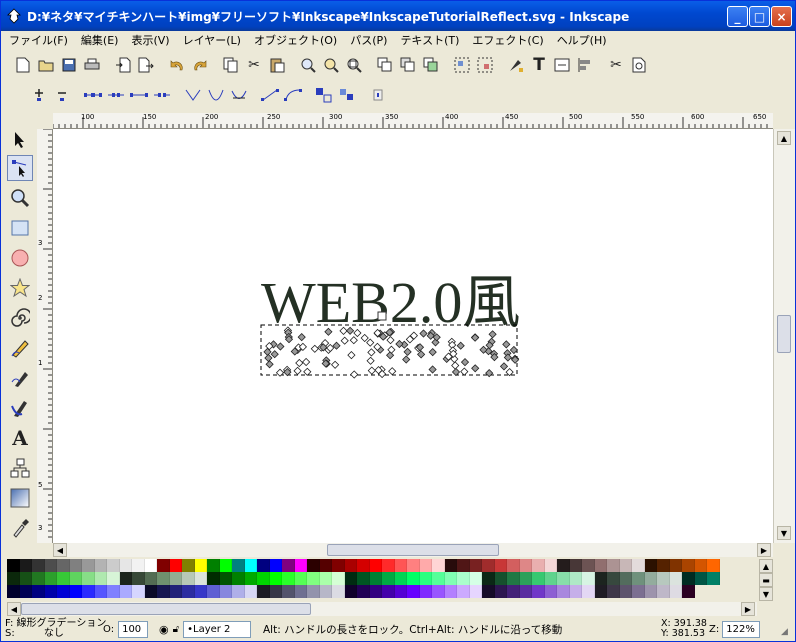 This screenshot has height=642, width=796. What do you see at coordinates (55, 629) in the screenshot?
I see `fill-stroke-indicator: F: 線形グラデーション S: なし` at bounding box center [55, 629].